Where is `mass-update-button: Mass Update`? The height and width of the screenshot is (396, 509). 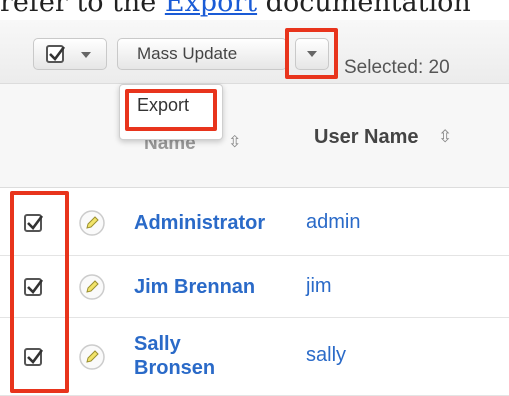
mass-update-button: Mass Update is located at coordinates (202, 54).